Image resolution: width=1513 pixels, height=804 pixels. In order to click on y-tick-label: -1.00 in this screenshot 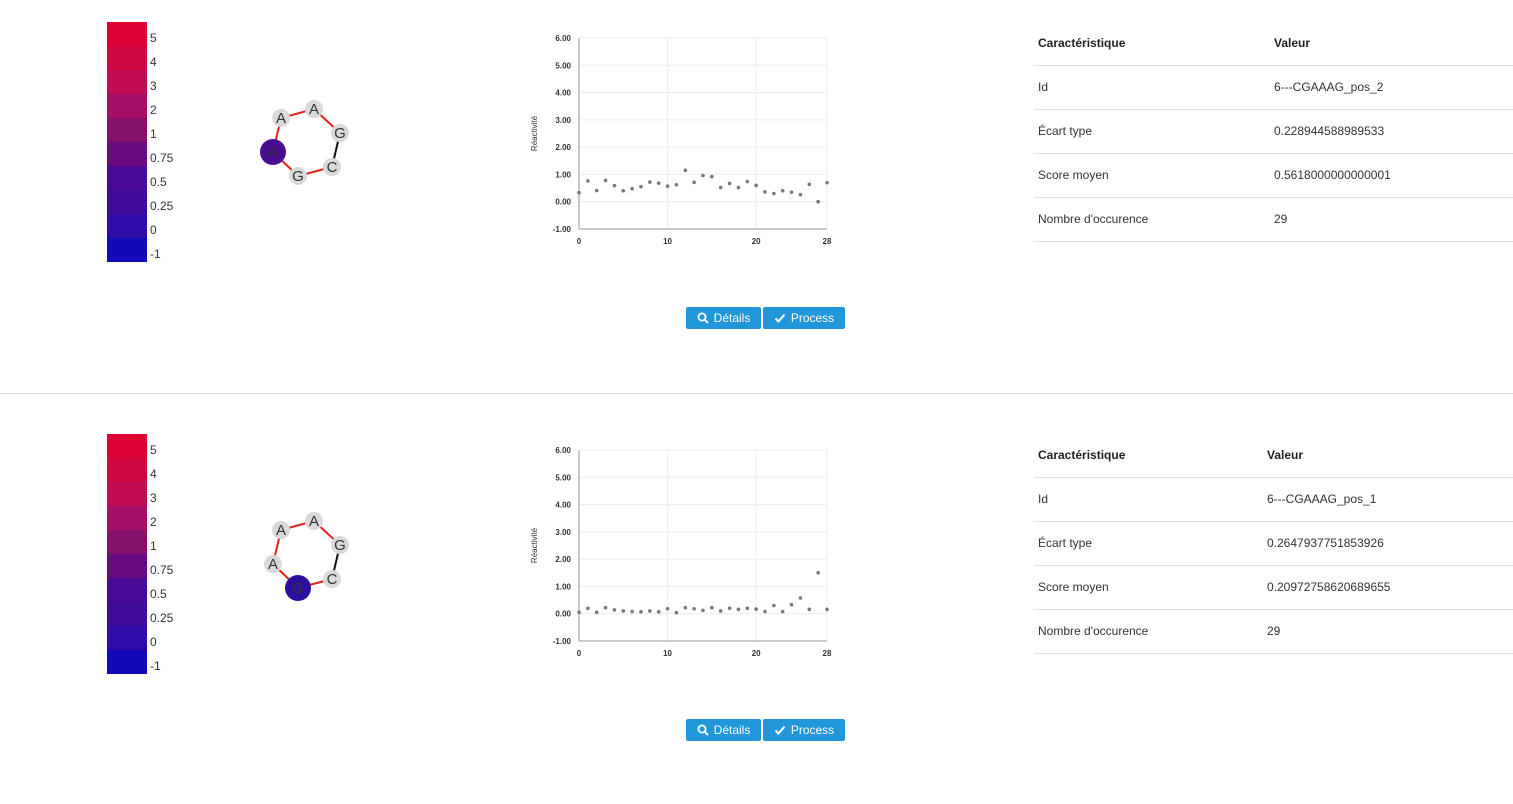, I will do `click(562, 641)`.